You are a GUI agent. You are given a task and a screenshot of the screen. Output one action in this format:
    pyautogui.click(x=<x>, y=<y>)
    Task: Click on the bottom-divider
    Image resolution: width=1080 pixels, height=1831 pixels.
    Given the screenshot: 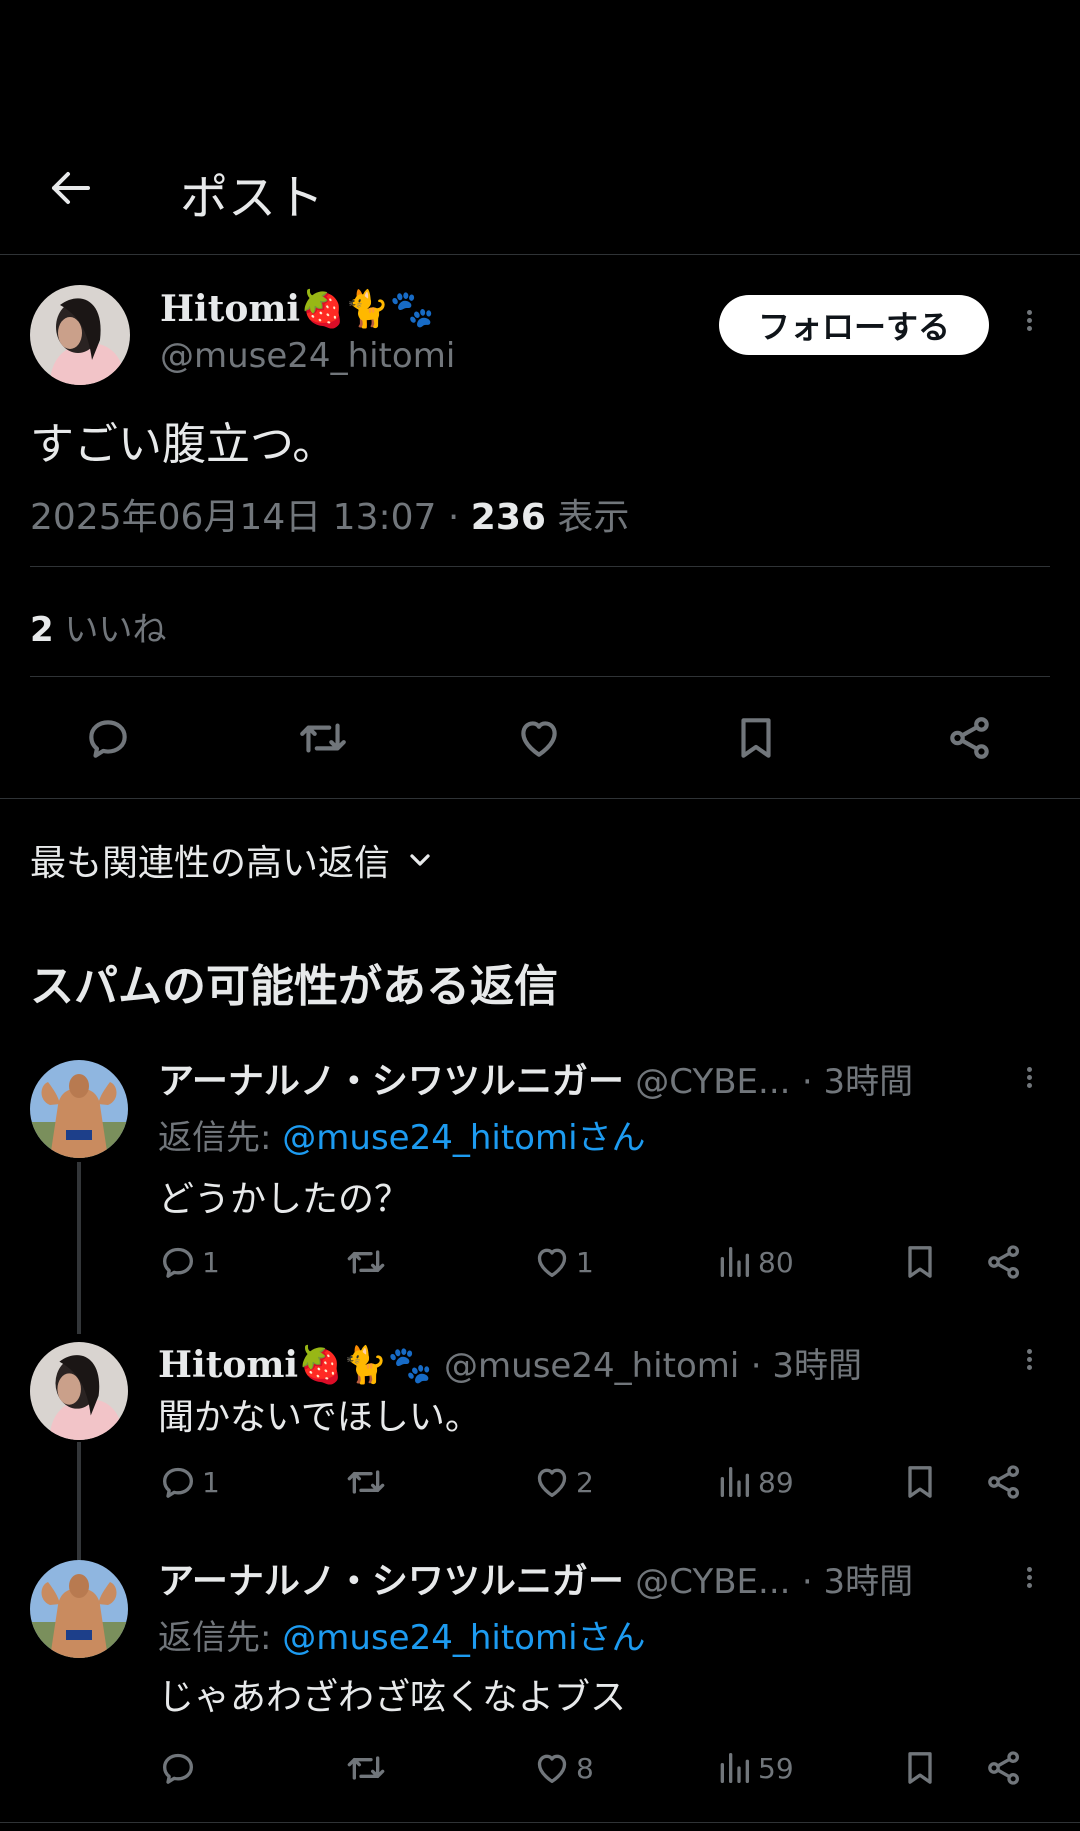 What is the action you would take?
    pyautogui.click(x=540, y=1822)
    